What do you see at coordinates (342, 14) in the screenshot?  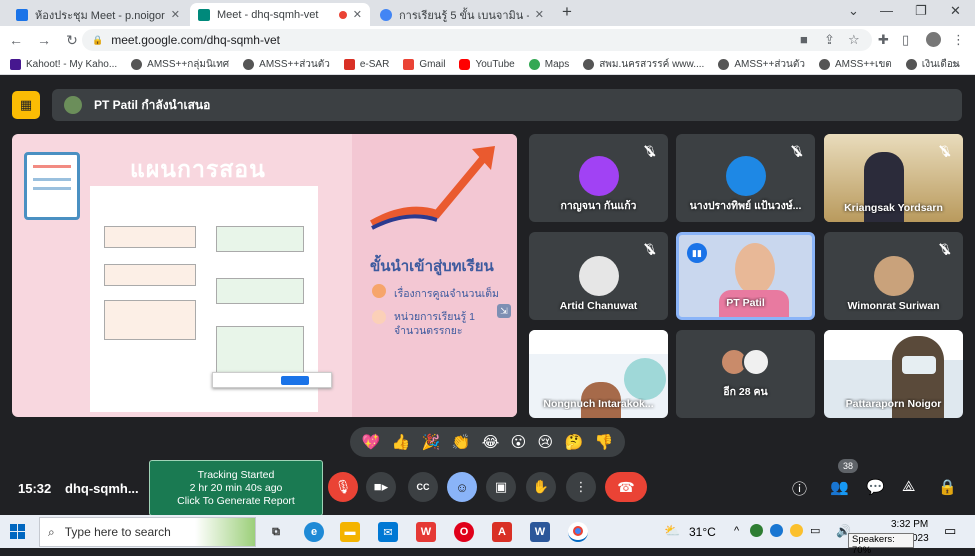 I see `recording-dot-icon` at bounding box center [342, 14].